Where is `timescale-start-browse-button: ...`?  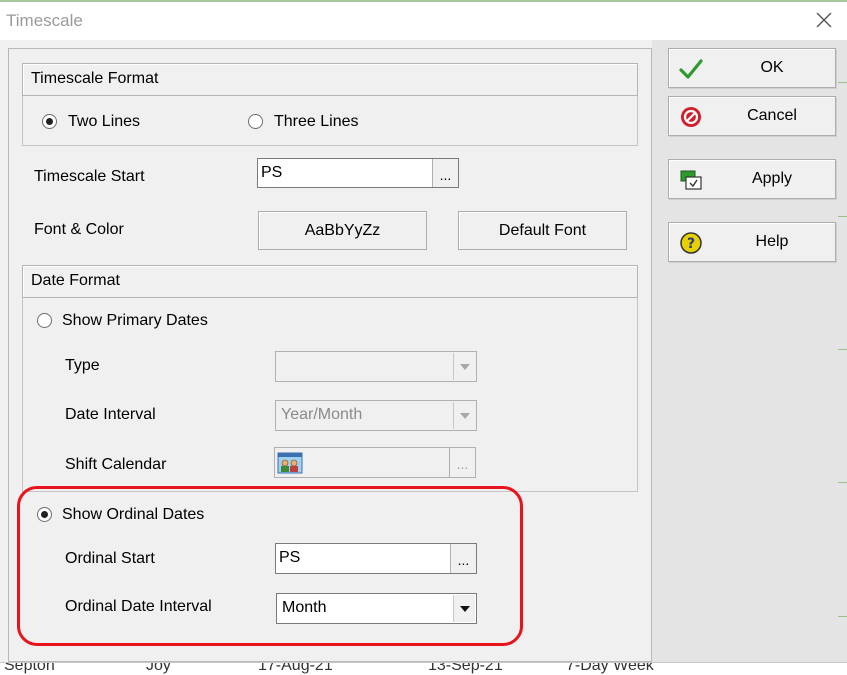
timescale-start-browse-button: ... is located at coordinates (445, 173).